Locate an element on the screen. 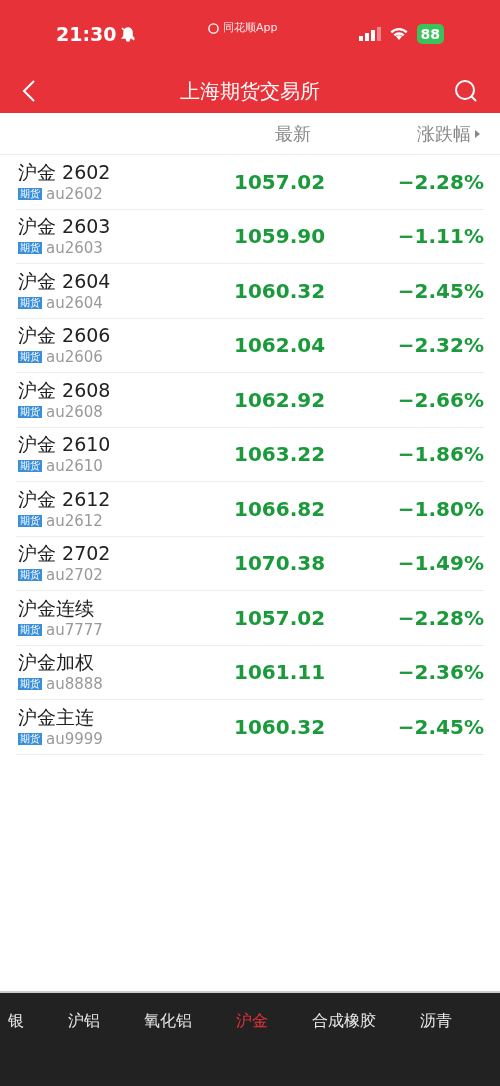 This screenshot has height=1086, width=500. category-tab: 合成橡胶 is located at coordinates (344, 1021).